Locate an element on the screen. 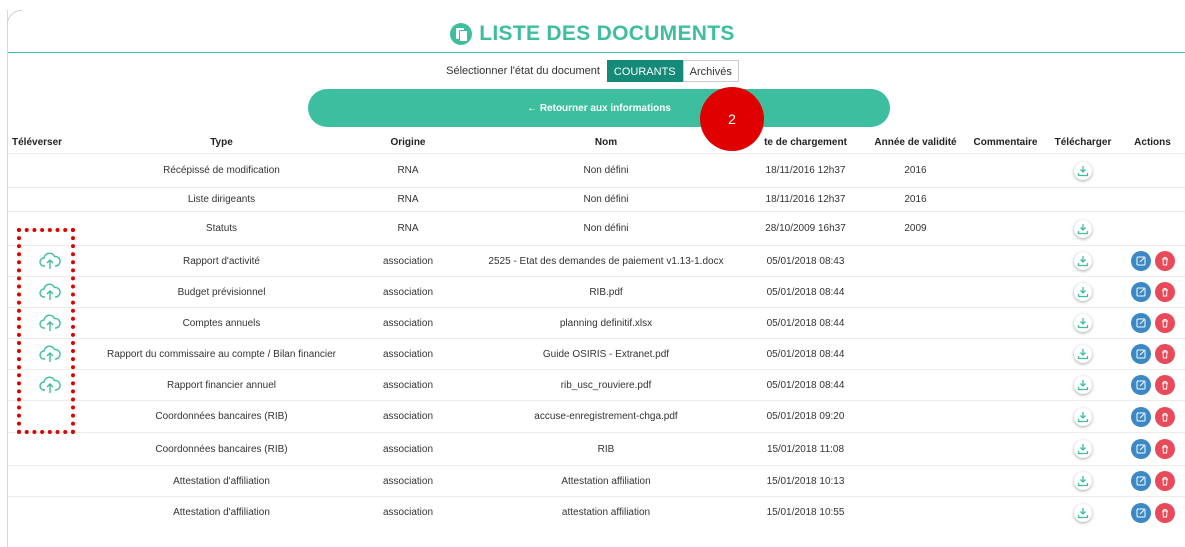 This screenshot has height=547, width=1185. name-cell: Guide OSIRIS - Extranet.pdf is located at coordinates (606, 354).